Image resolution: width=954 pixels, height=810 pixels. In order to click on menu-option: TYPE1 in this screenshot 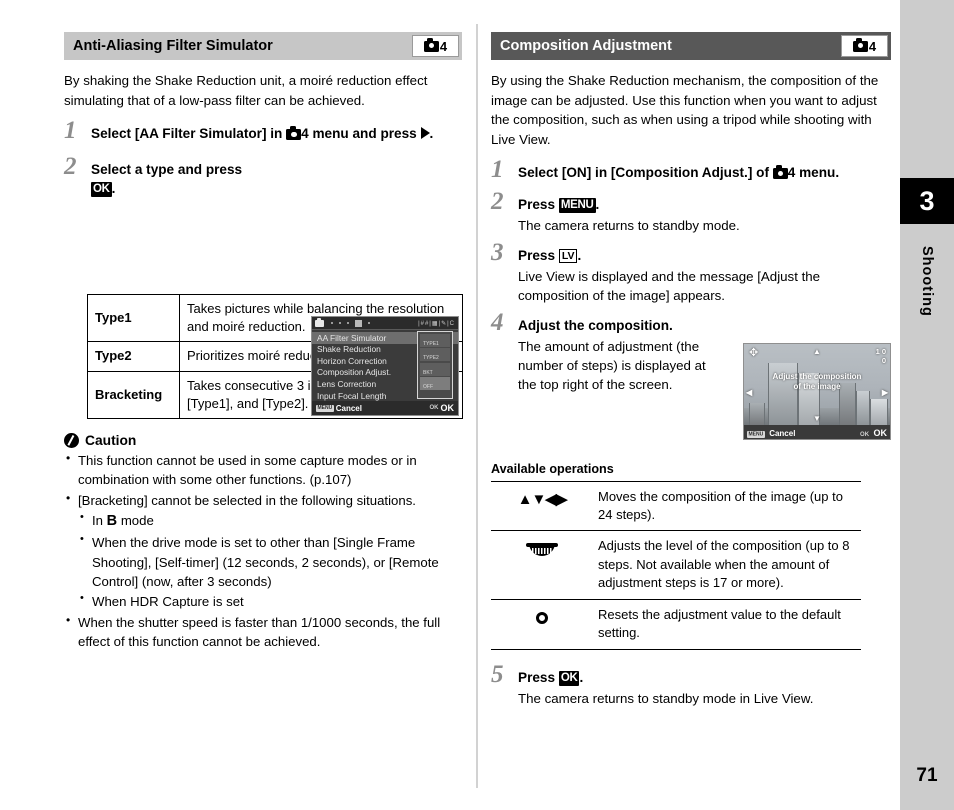, I will do `click(435, 340)`.